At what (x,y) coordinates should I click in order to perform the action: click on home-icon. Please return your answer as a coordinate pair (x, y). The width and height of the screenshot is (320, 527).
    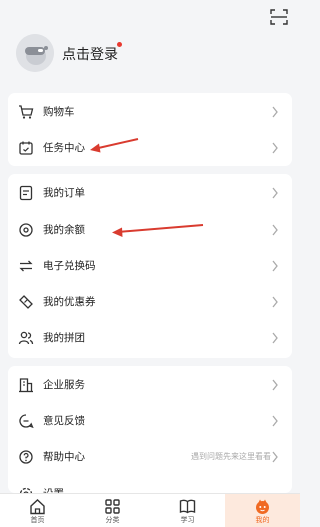
    Looking at the image, I should click on (37, 507).